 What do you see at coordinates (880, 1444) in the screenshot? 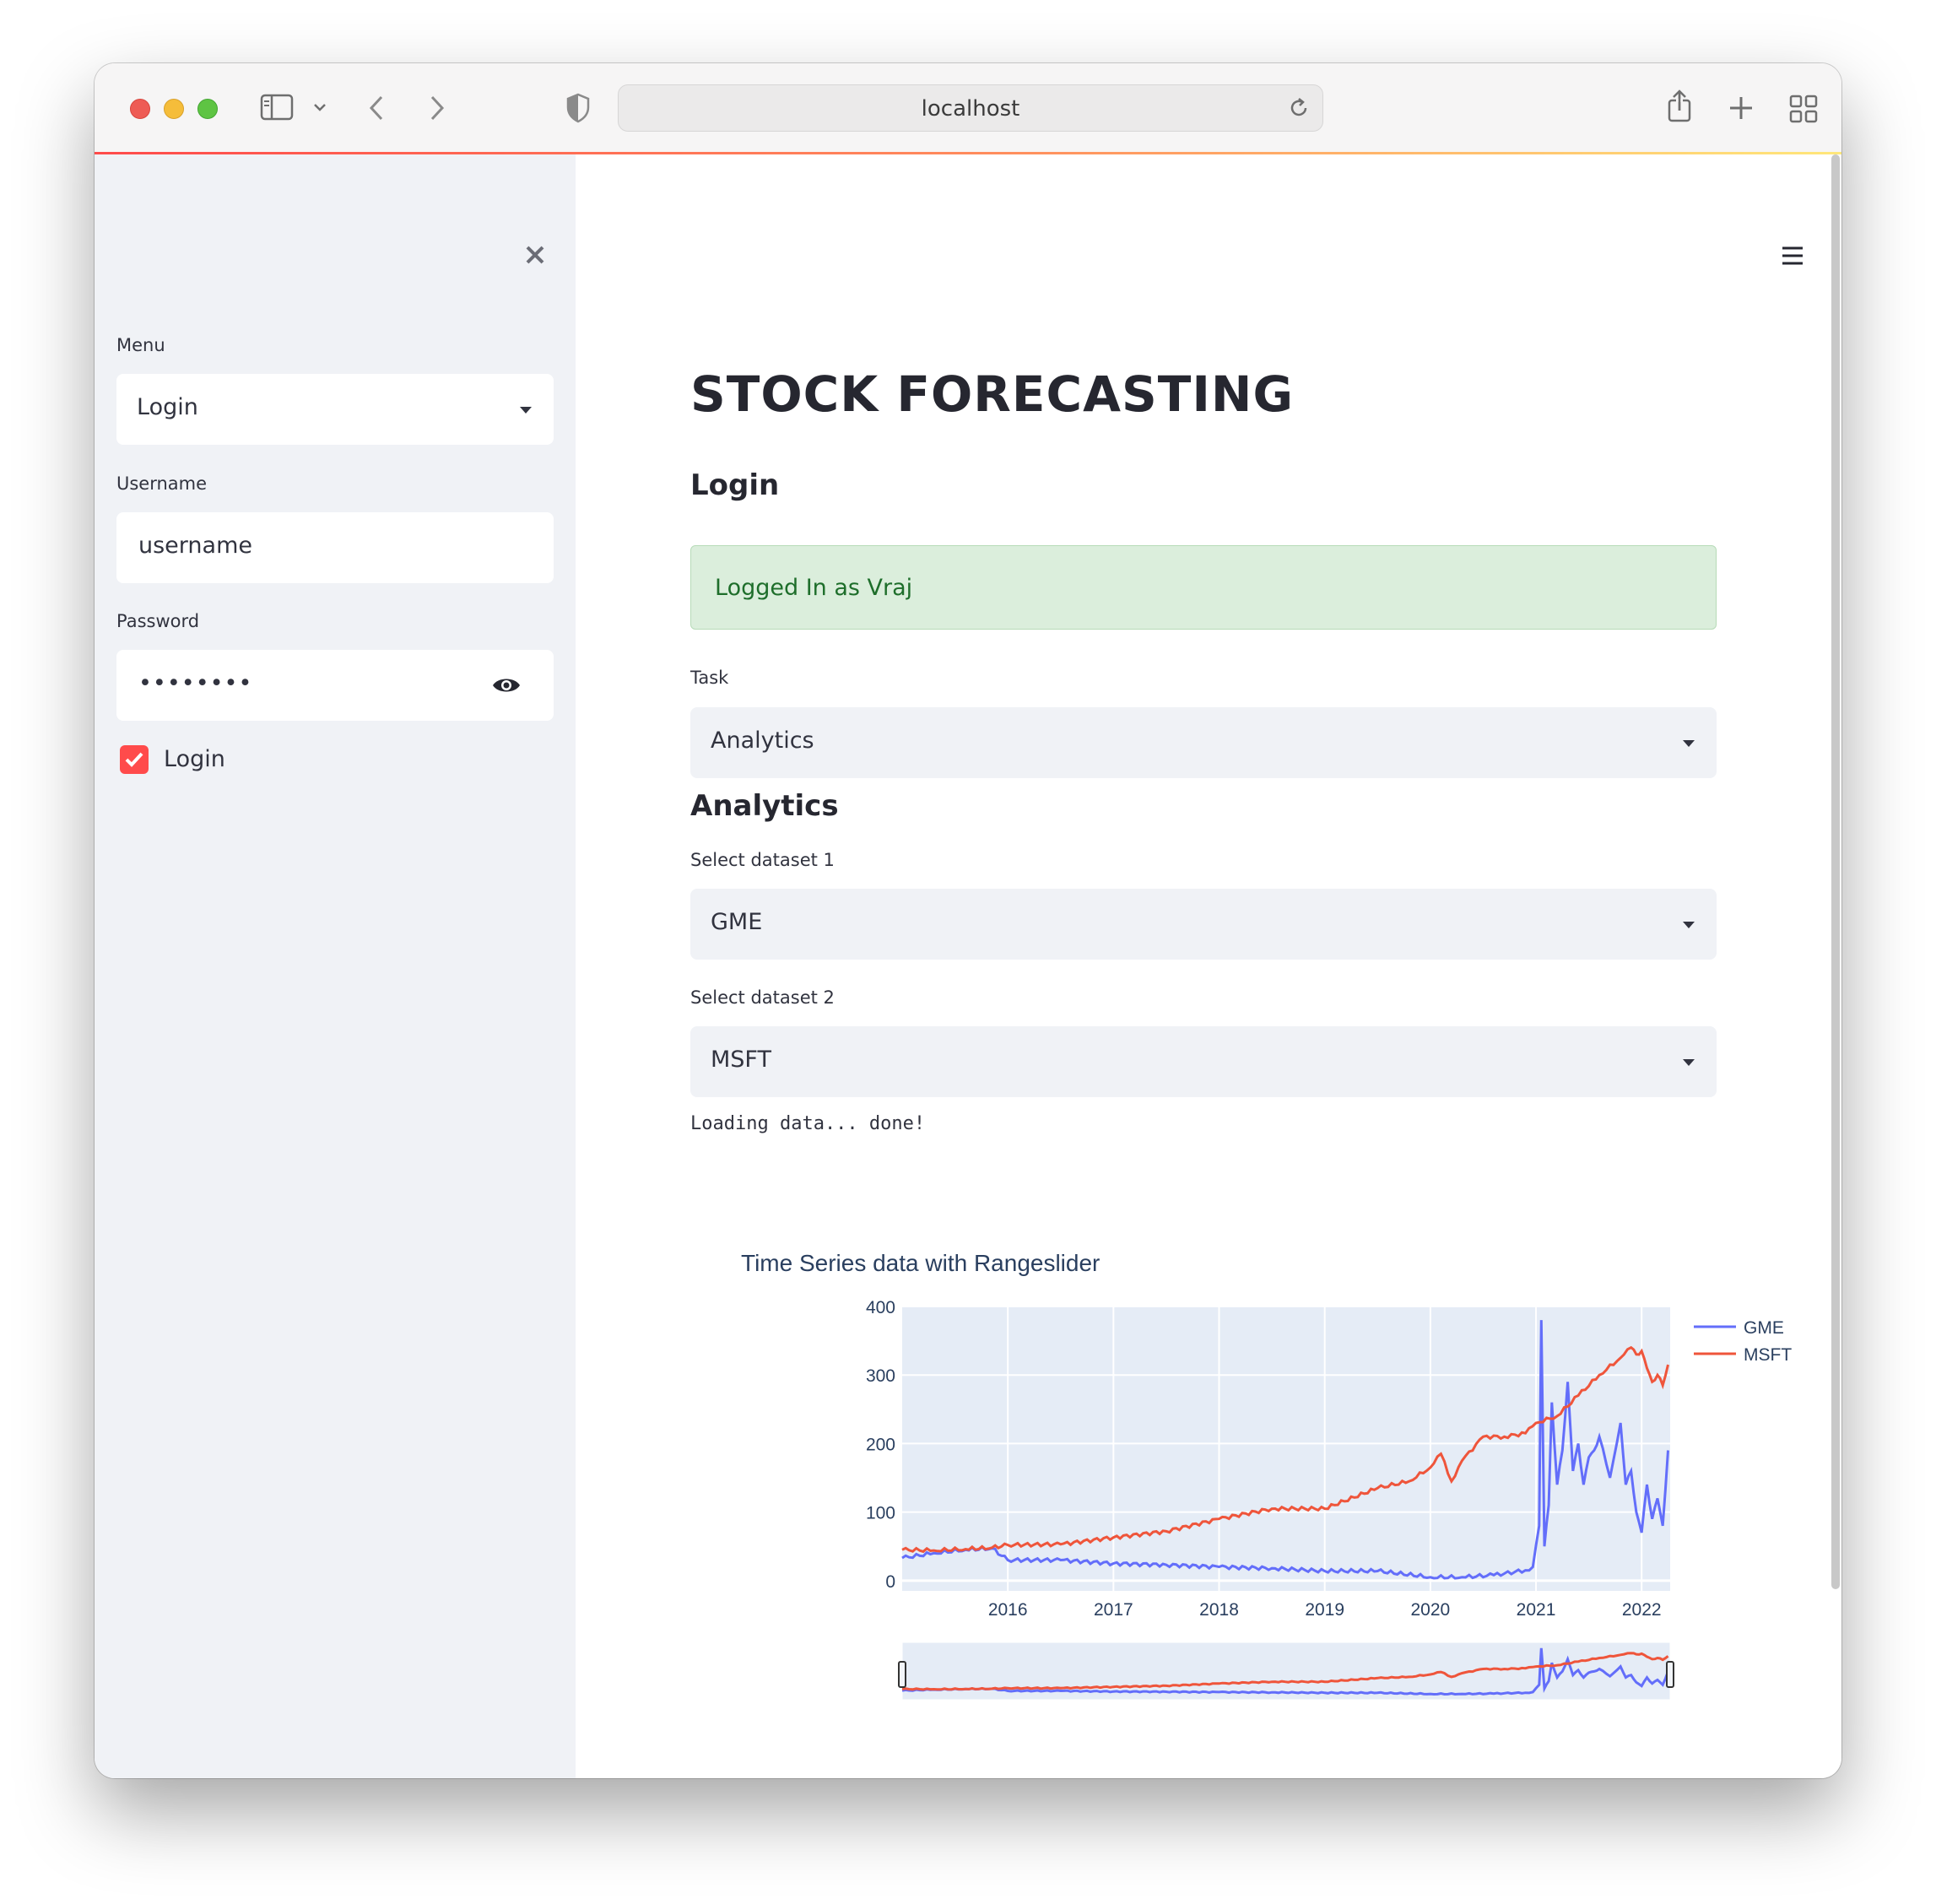
I see `y-tick-label: 200` at bounding box center [880, 1444].